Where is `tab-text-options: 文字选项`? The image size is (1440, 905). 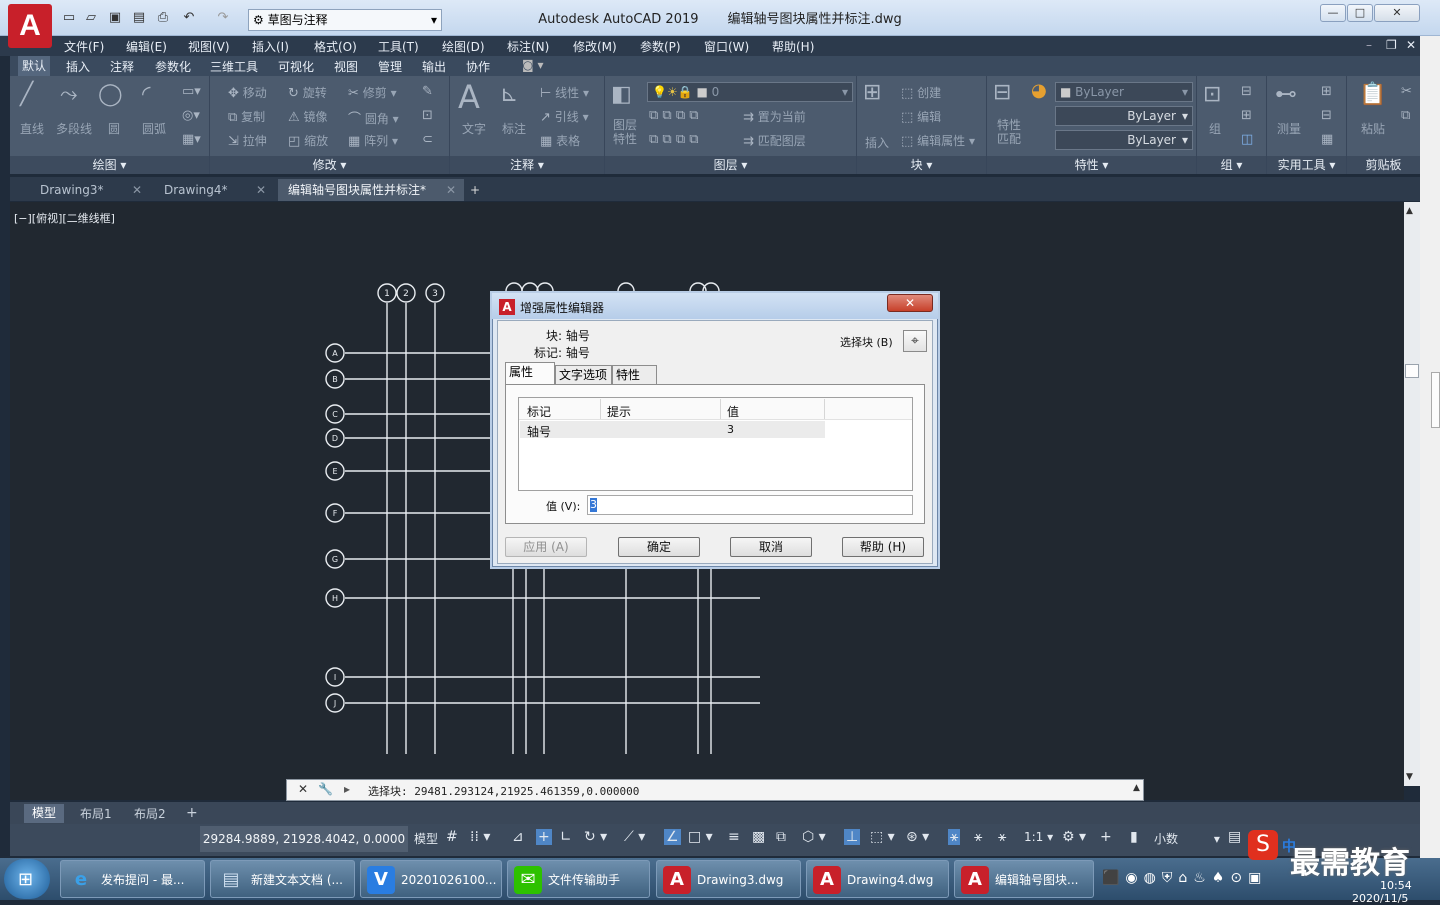 tab-text-options: 文字选项 is located at coordinates (583, 374).